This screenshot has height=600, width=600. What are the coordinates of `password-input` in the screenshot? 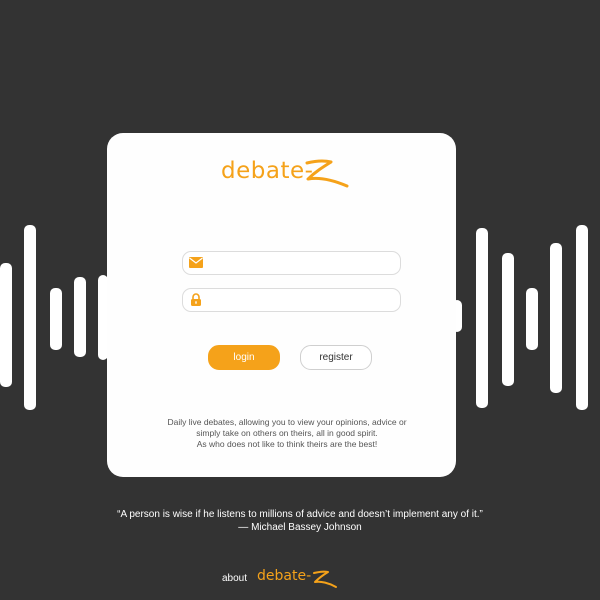 It's located at (304, 301).